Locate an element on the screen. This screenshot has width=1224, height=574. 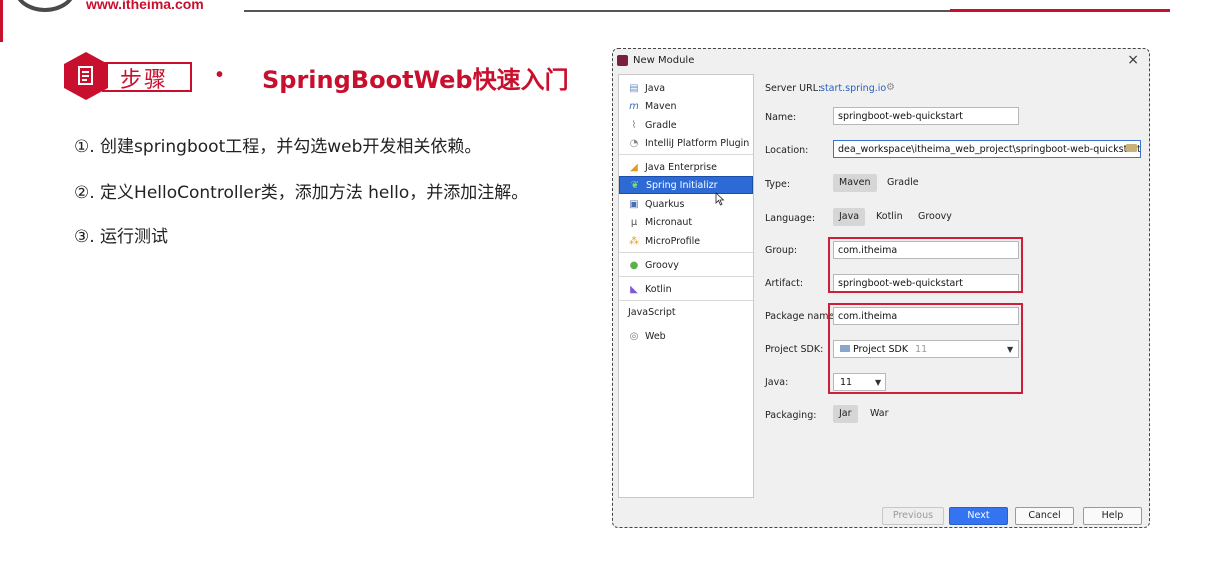
generator-item-groovy: ● Groovy is located at coordinates (686, 265).